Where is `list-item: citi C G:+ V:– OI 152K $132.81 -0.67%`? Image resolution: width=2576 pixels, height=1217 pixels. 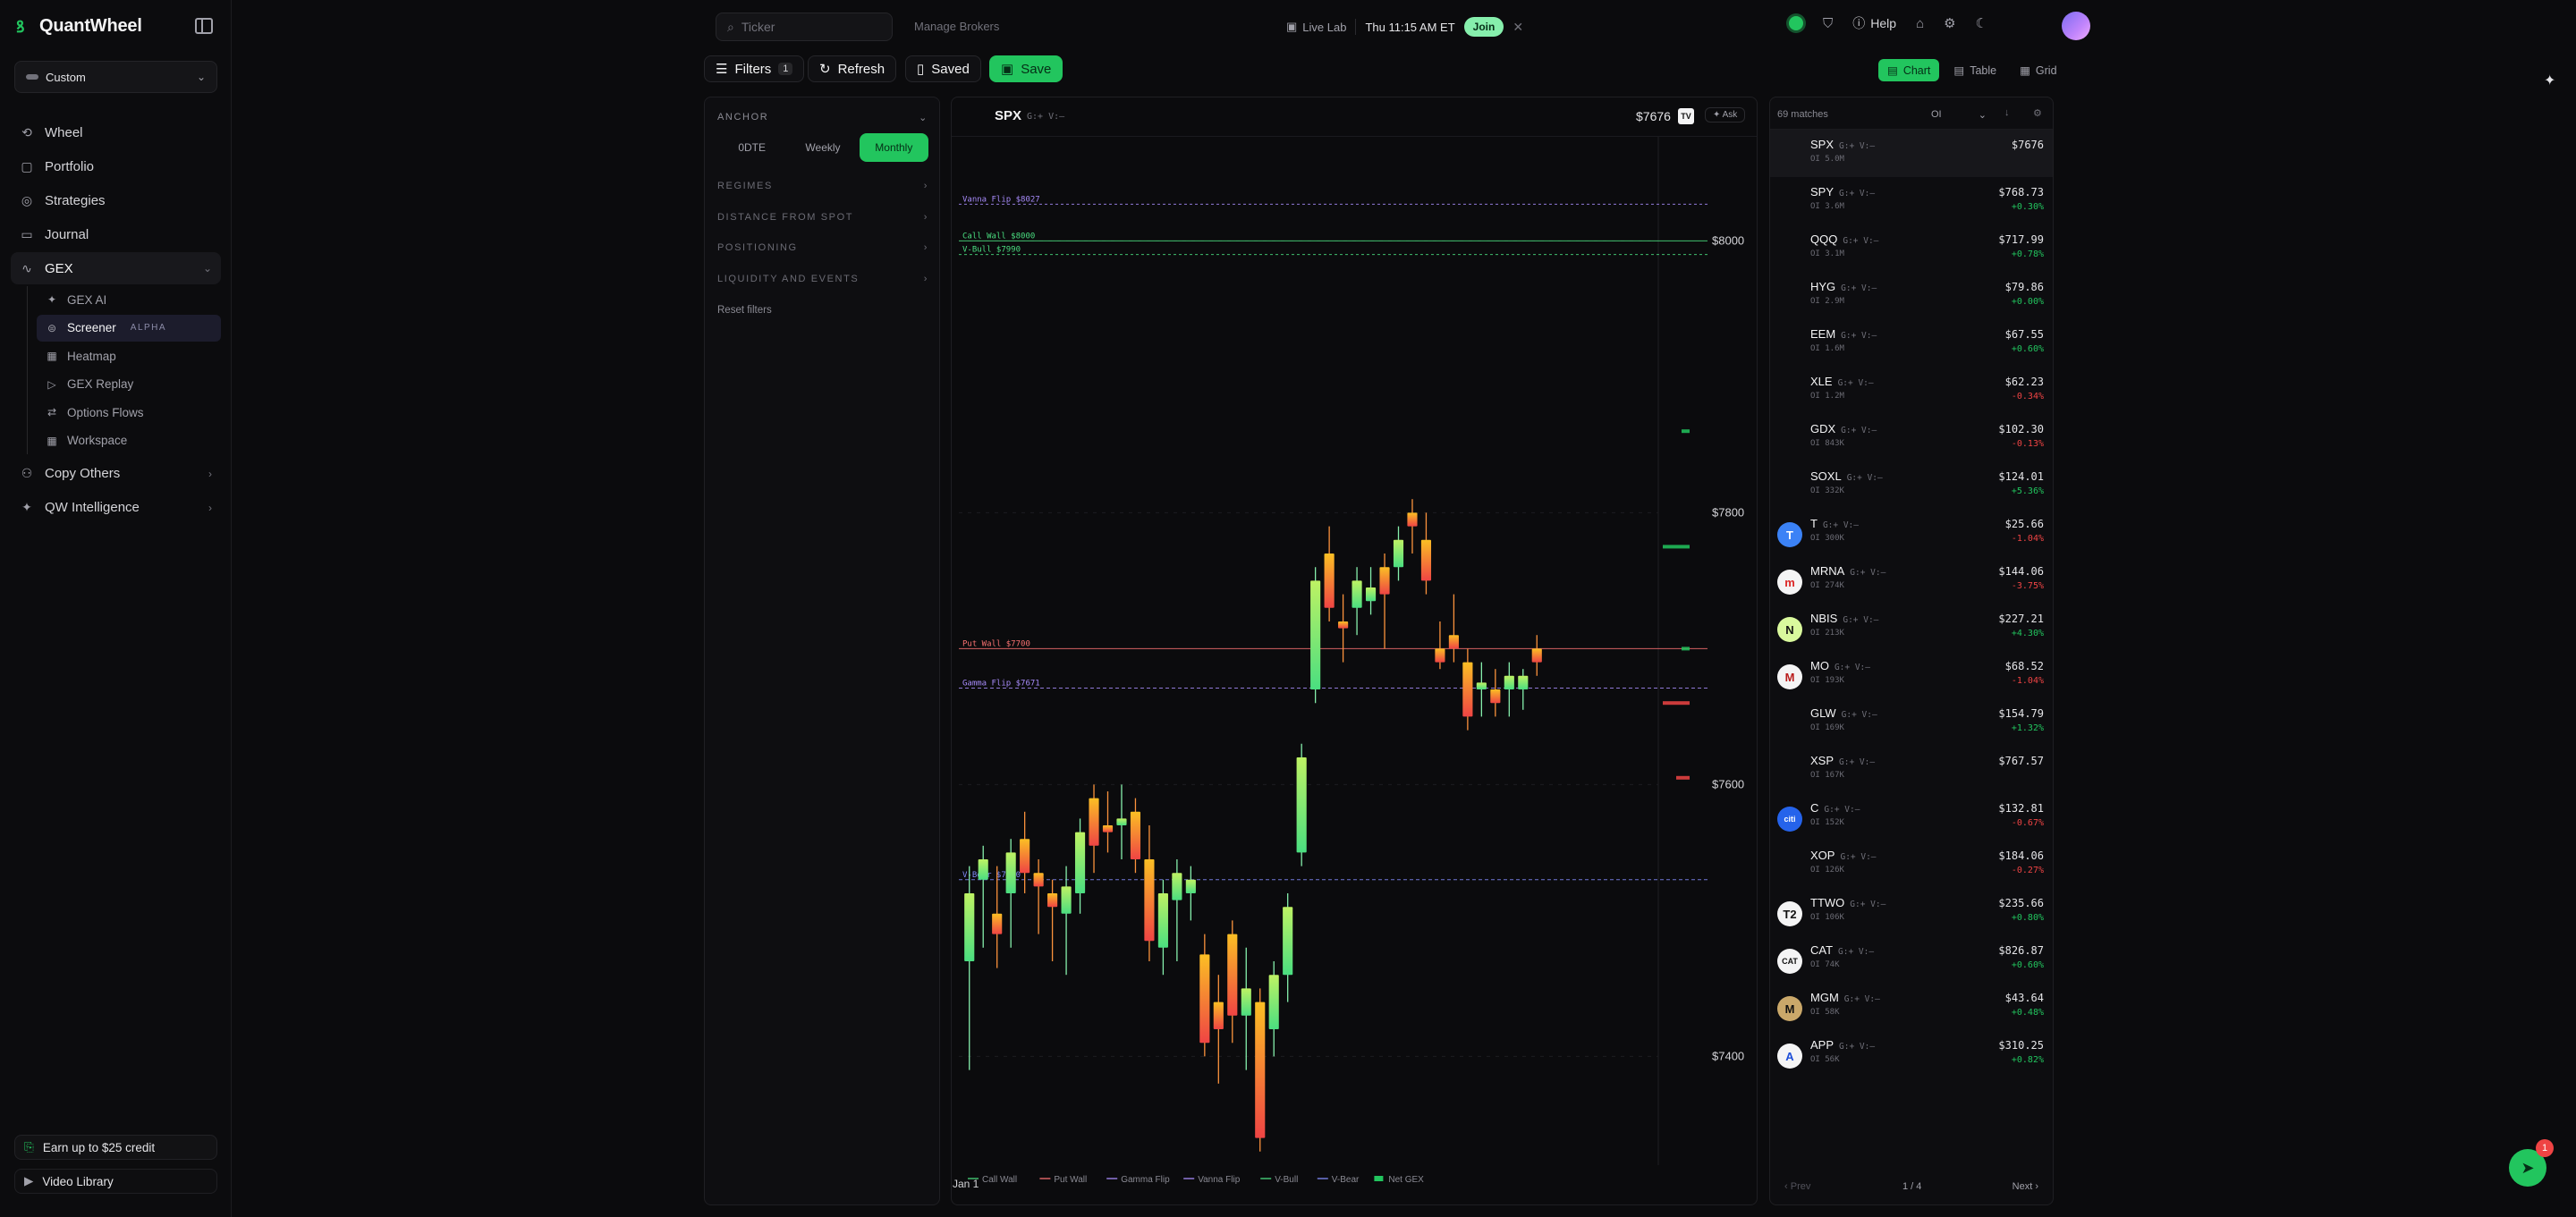
list-item: citi C G:+ V:– OI 152K $132.81 -0.67% is located at coordinates (1911, 817).